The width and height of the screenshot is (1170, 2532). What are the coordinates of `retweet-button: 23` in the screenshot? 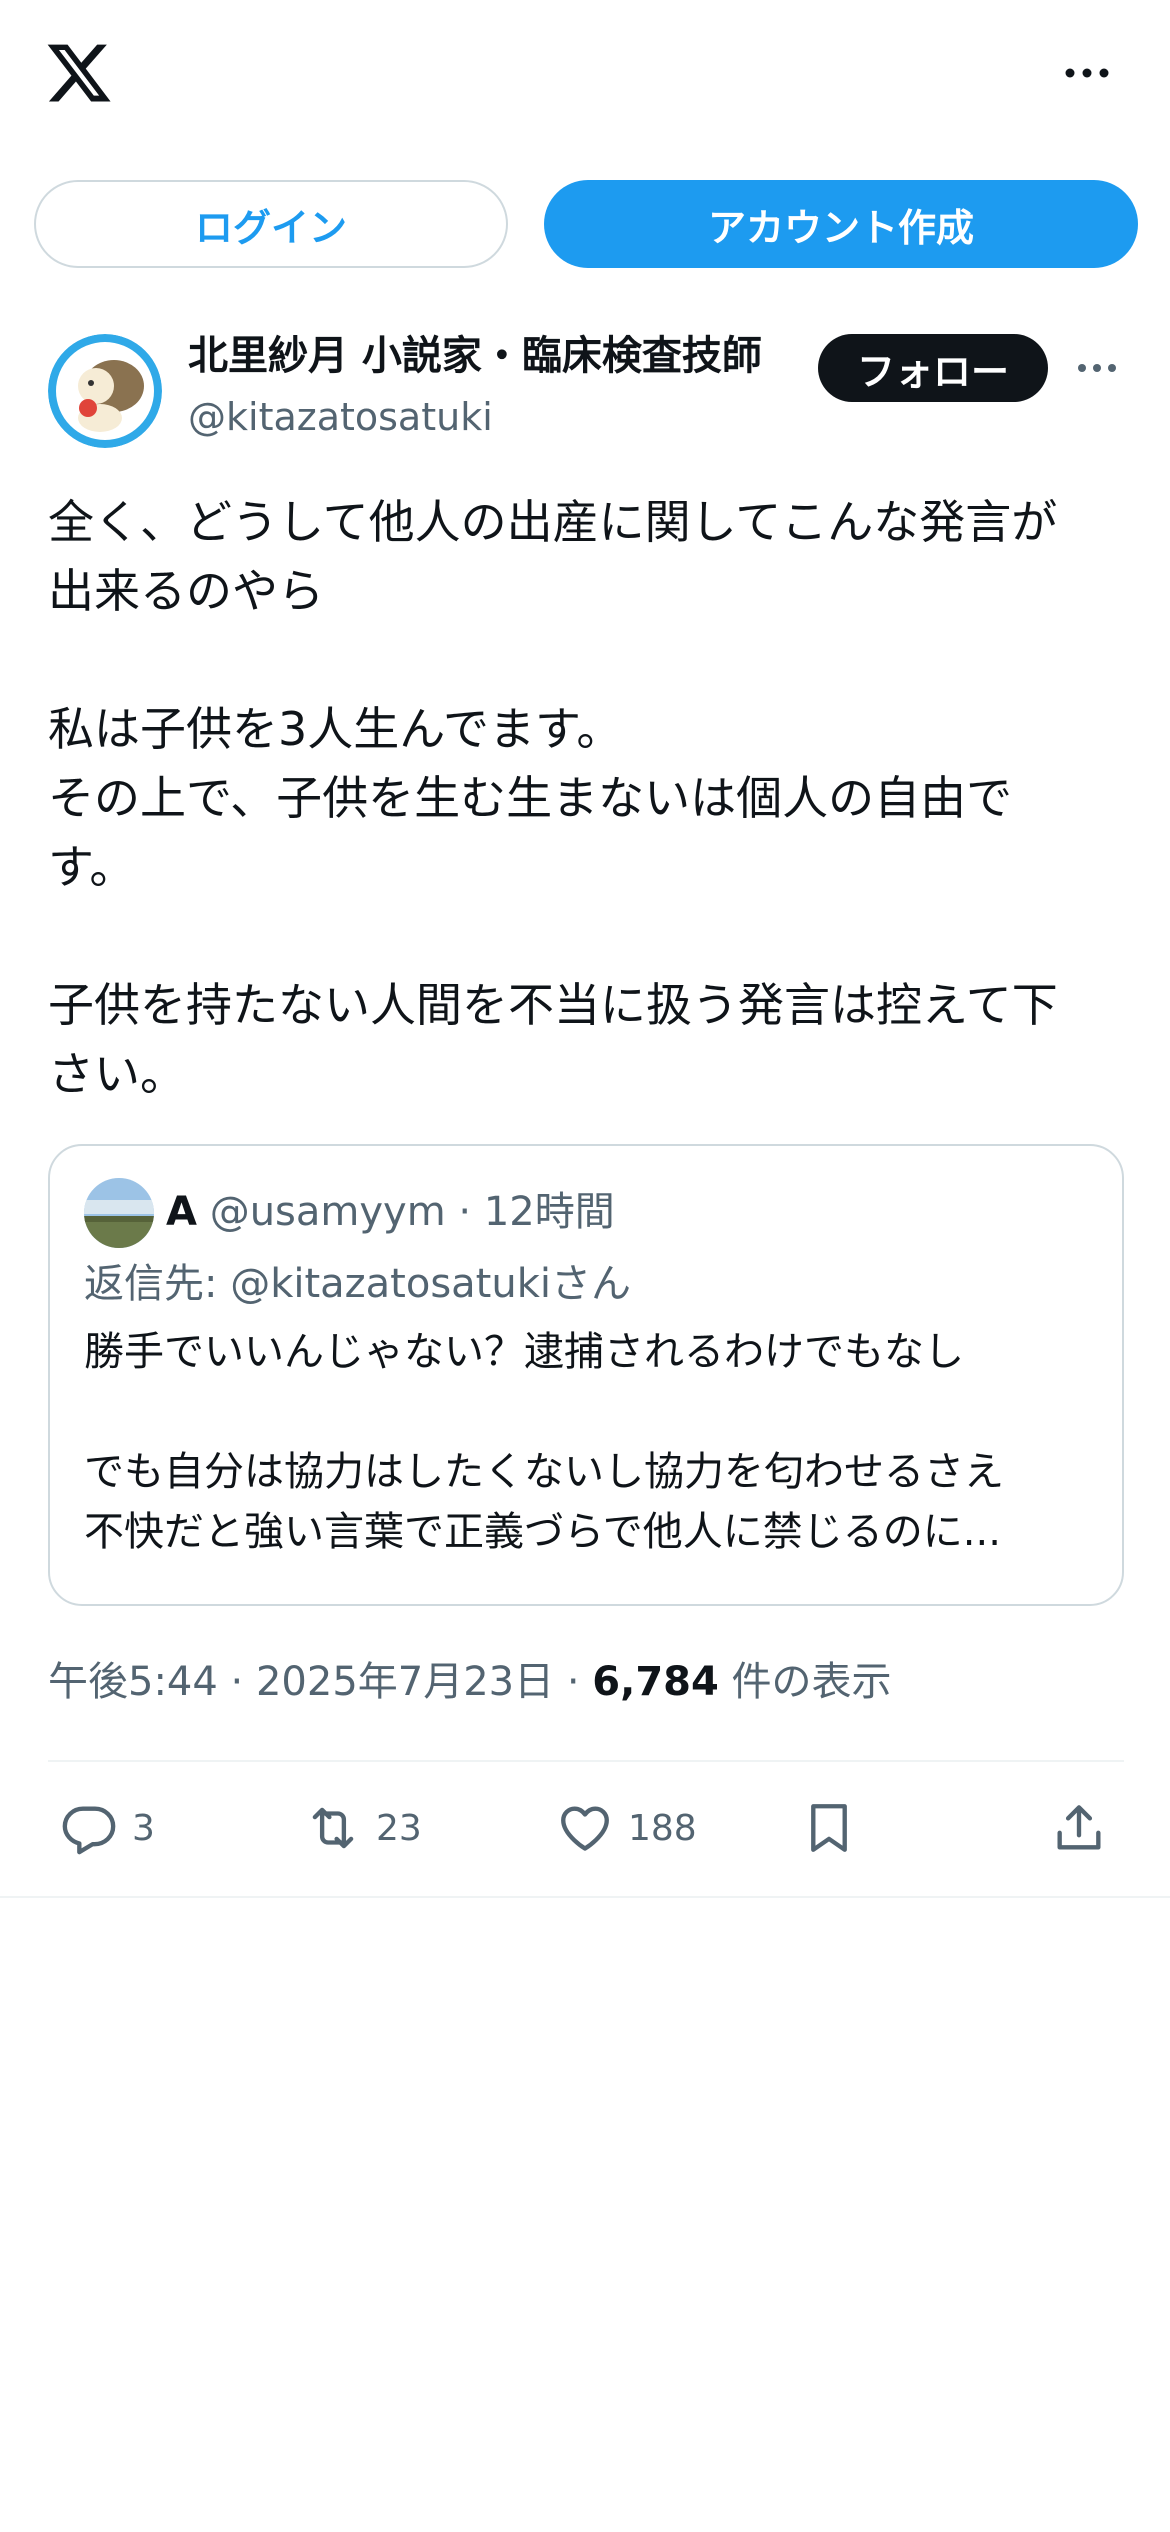 It's located at (363, 1828).